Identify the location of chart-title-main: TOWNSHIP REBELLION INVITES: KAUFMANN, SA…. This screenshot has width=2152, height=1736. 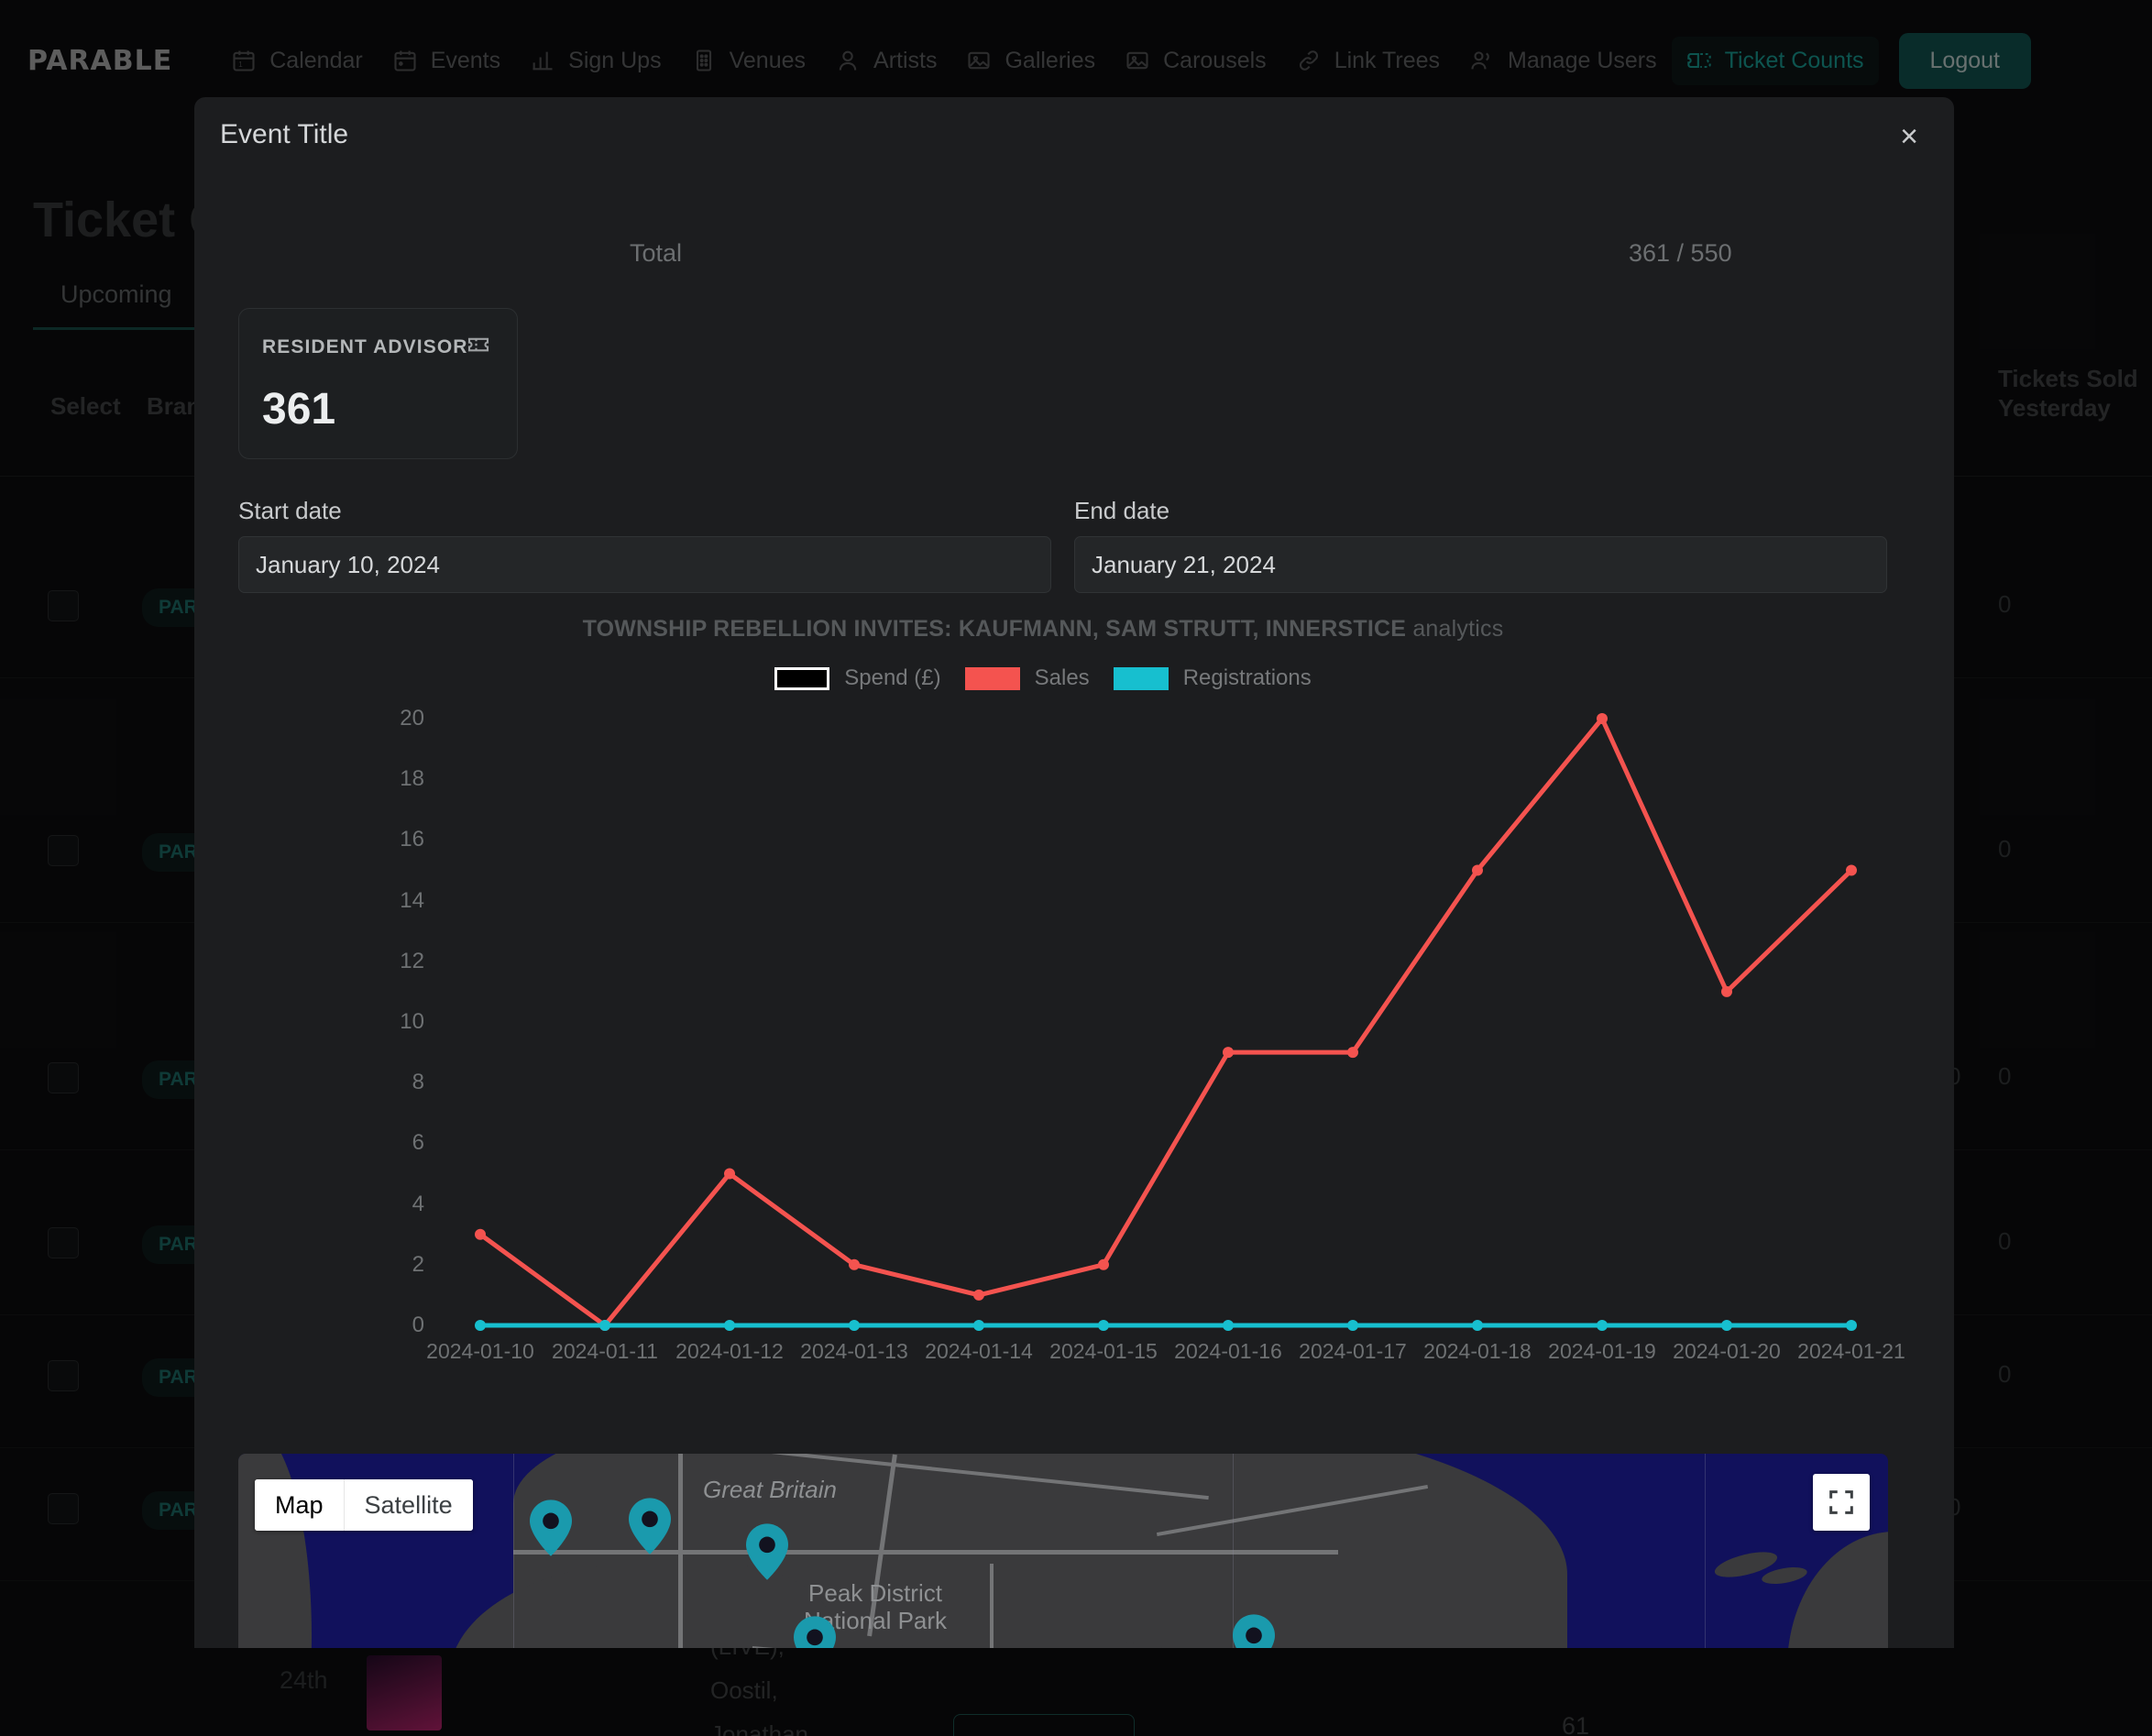
(995, 629).